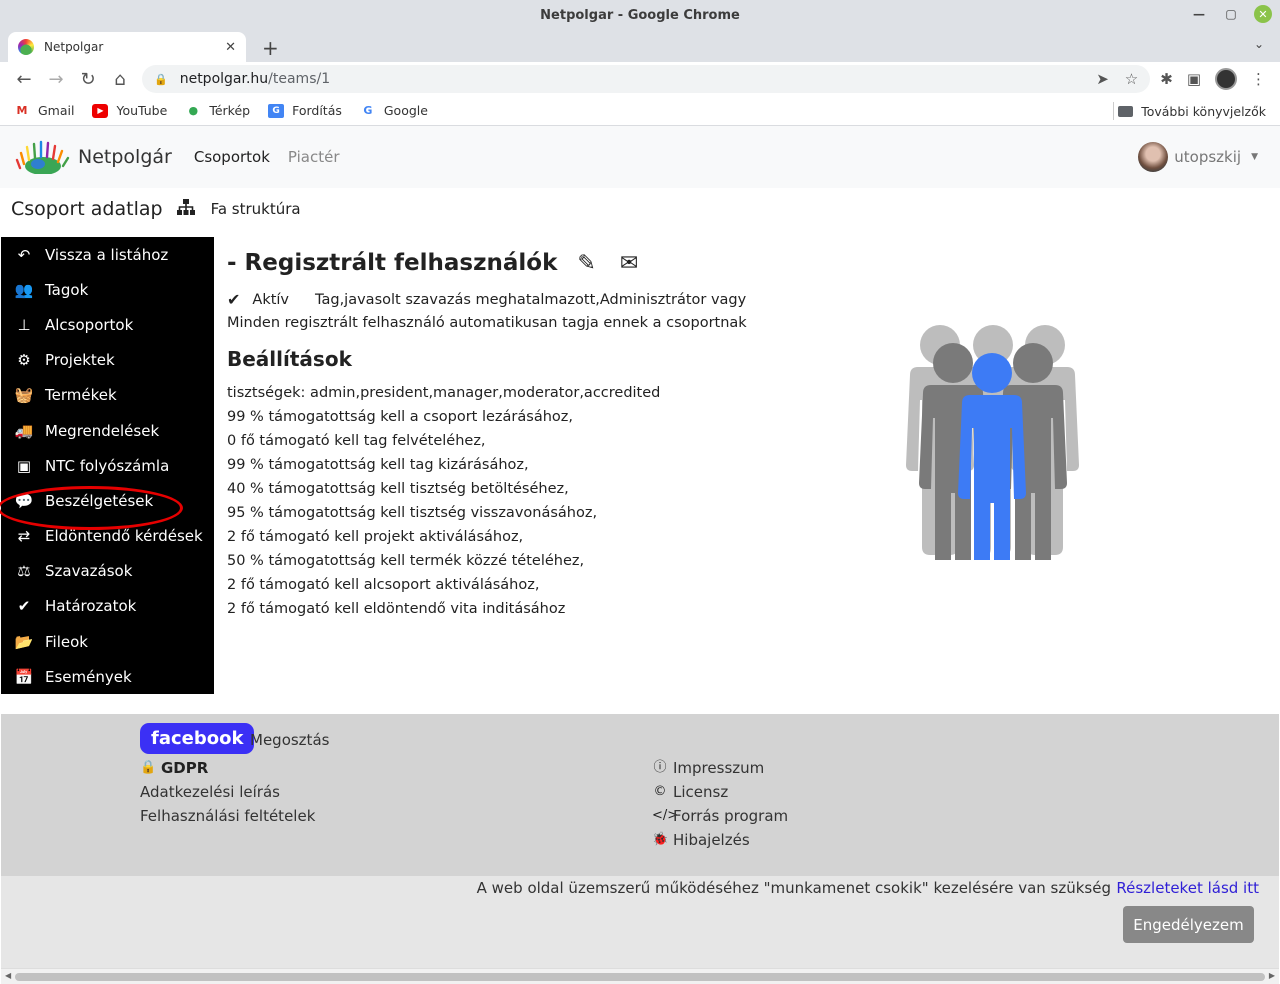 Image resolution: width=1280 pixels, height=984 pixels. Describe the element at coordinates (992, 442) in the screenshot. I see `group-people-illustration` at that location.